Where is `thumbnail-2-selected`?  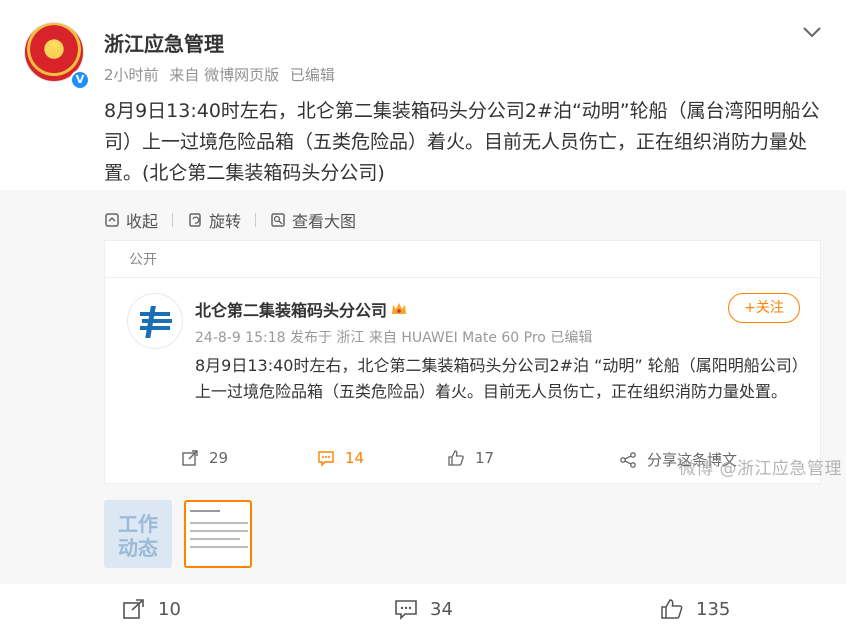
thumbnail-2-selected is located at coordinates (218, 534).